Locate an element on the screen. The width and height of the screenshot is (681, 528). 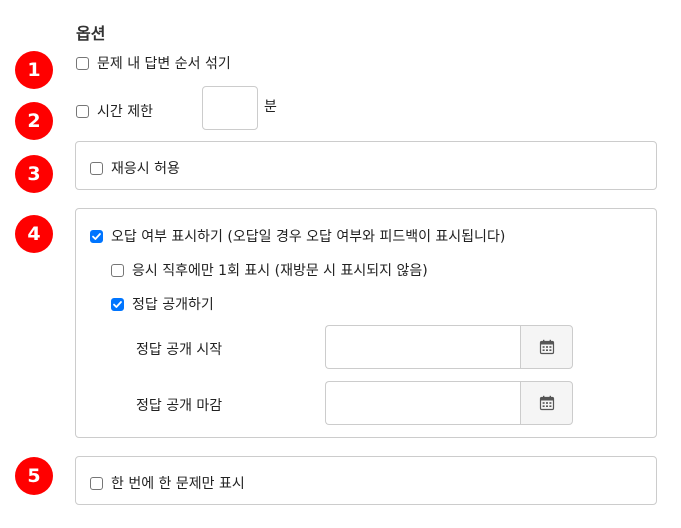
show-correctness-label: 오답 여부 표시하기 (오답일 경우 오답 여부와 피드백이 표시됩니다) is located at coordinates (308, 237).